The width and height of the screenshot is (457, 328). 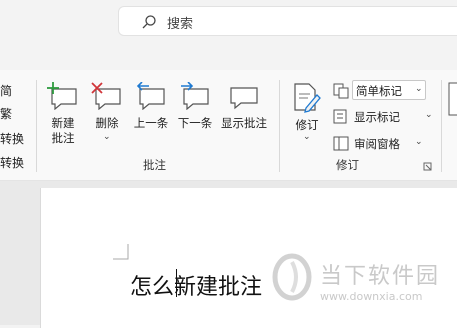 What do you see at coordinates (307, 125) in the screenshot?
I see `track-changes-label: 修订` at bounding box center [307, 125].